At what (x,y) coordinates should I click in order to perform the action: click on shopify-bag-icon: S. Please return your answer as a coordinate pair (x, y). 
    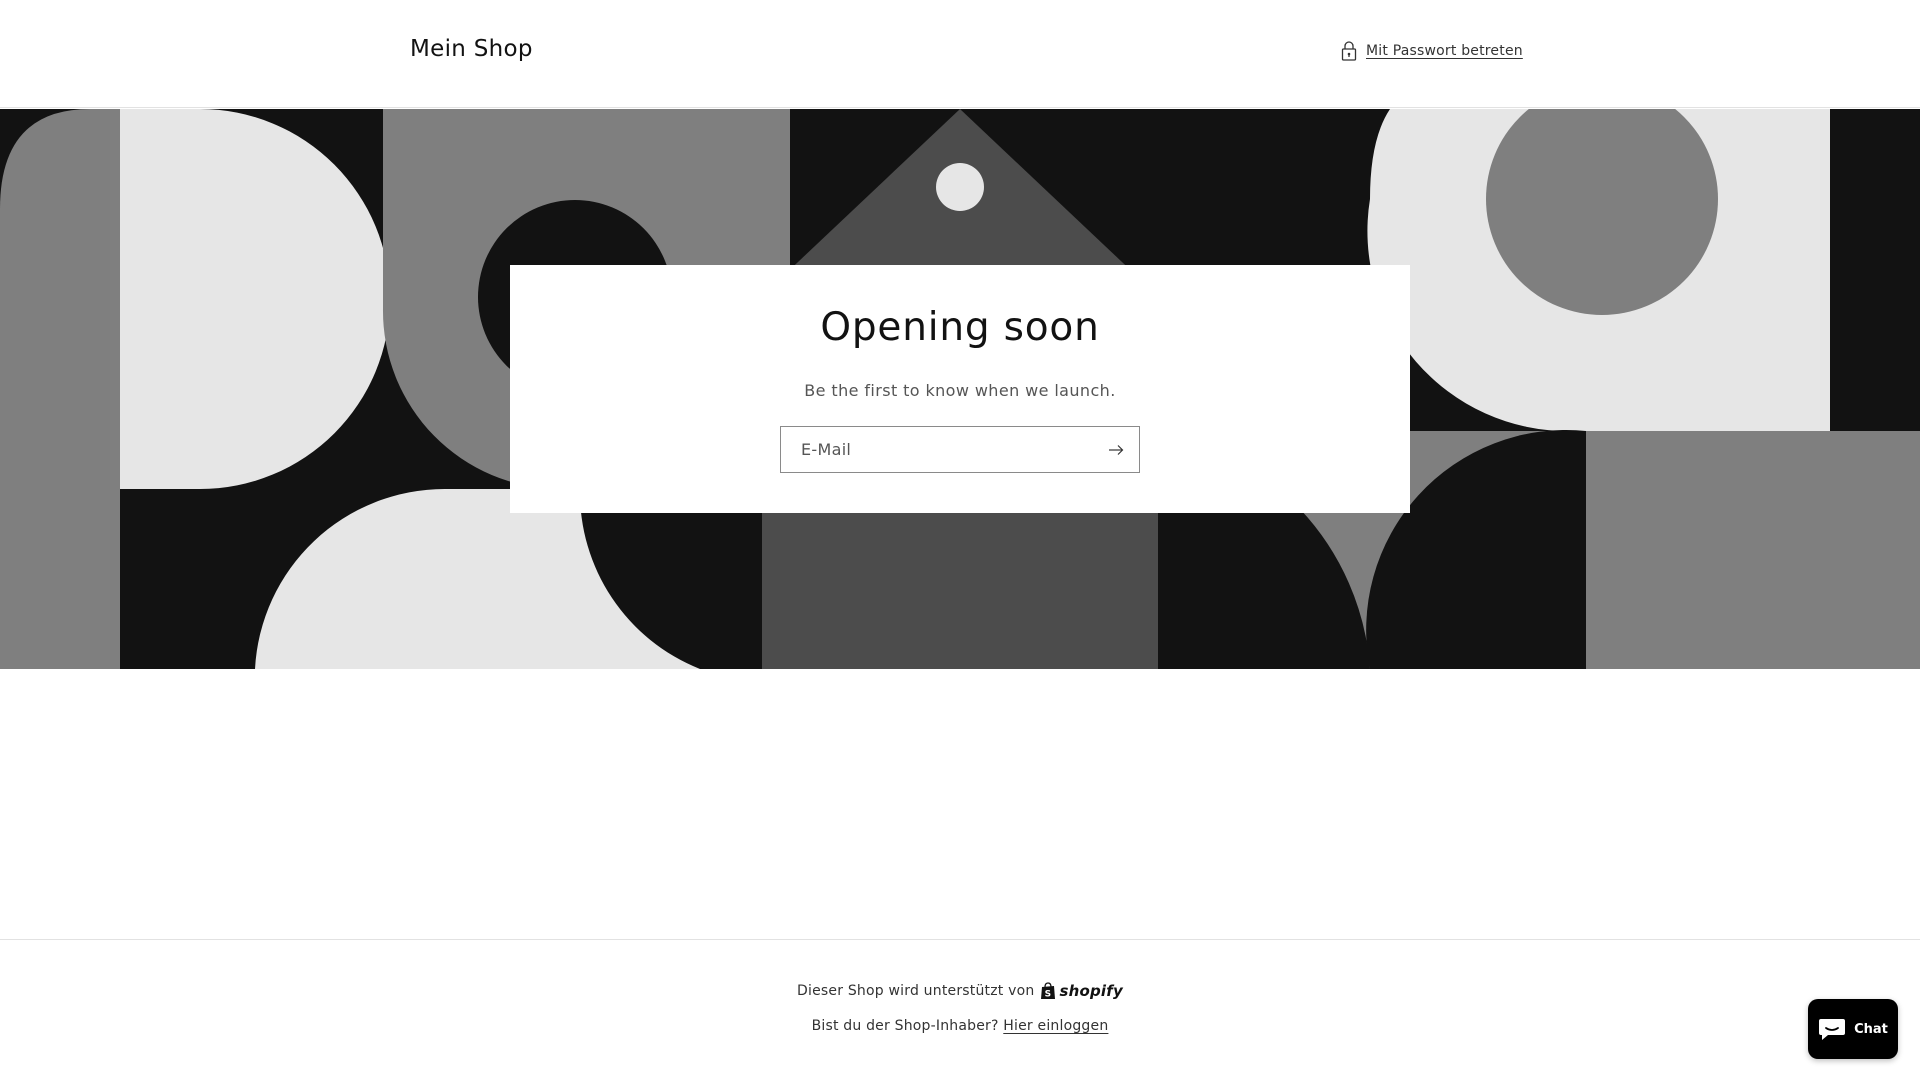
    Looking at the image, I should click on (1048, 991).